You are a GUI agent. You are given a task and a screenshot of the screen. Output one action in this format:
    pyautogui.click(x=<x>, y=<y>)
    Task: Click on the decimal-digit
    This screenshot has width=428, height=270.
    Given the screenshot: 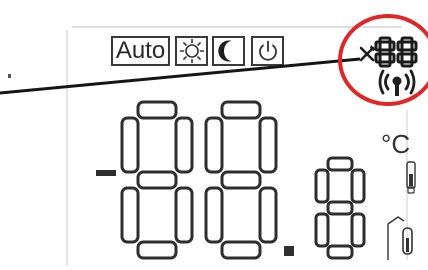 What is the action you would take?
    pyautogui.click(x=340, y=208)
    